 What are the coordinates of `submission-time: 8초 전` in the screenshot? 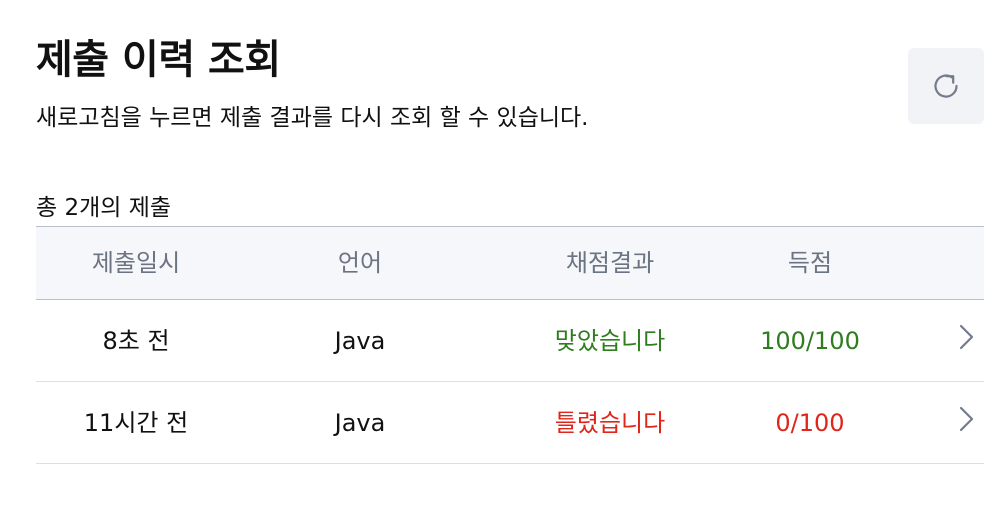 It's located at (136, 340).